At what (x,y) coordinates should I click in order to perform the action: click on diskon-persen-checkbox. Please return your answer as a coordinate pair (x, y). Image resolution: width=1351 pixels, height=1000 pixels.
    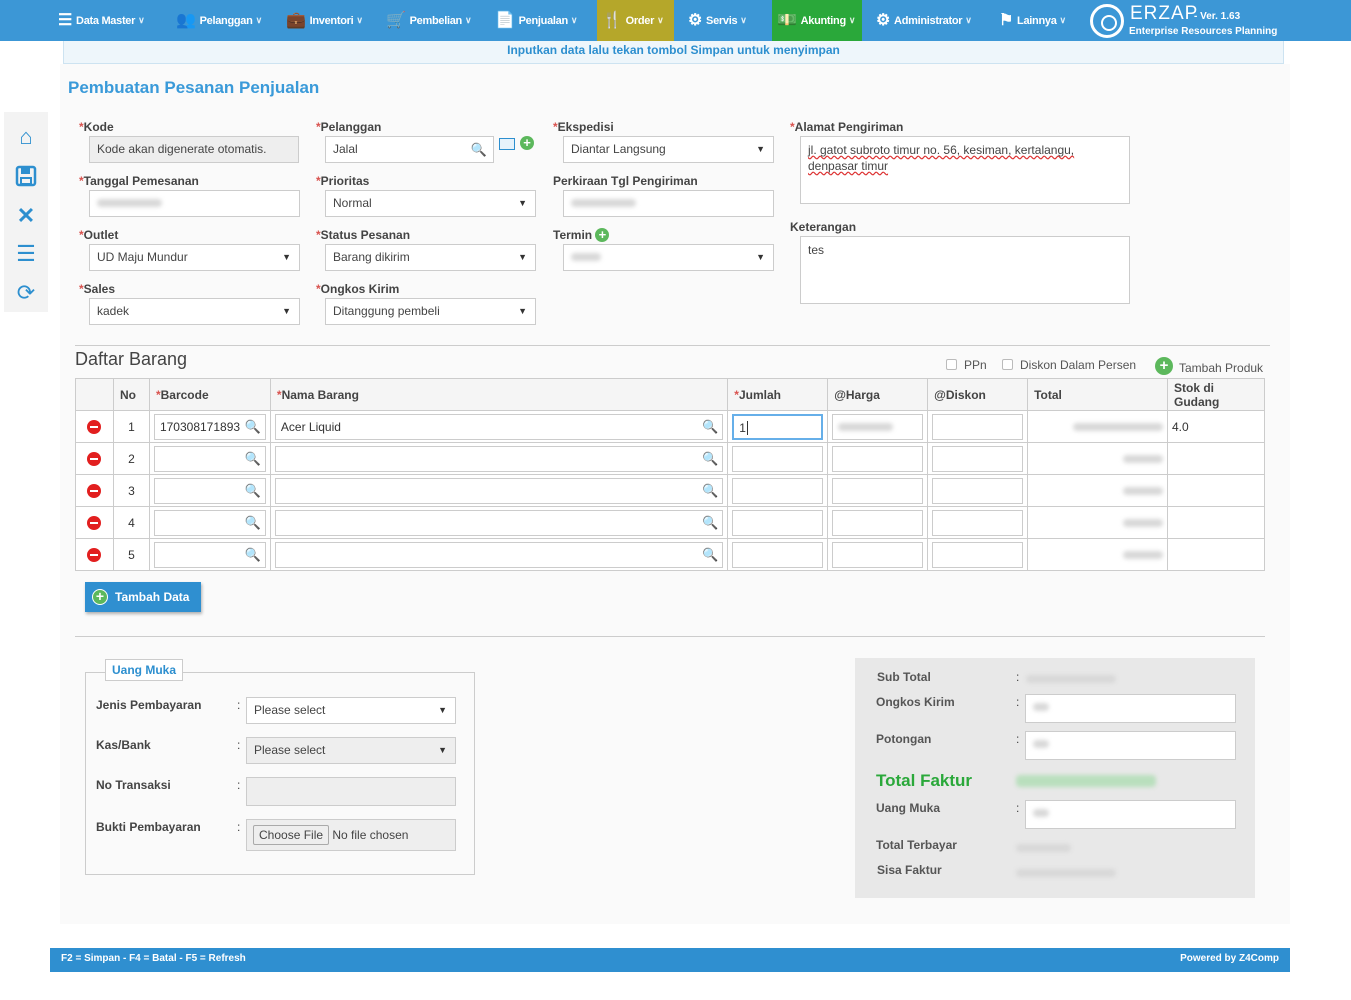
    Looking at the image, I should click on (1007, 364).